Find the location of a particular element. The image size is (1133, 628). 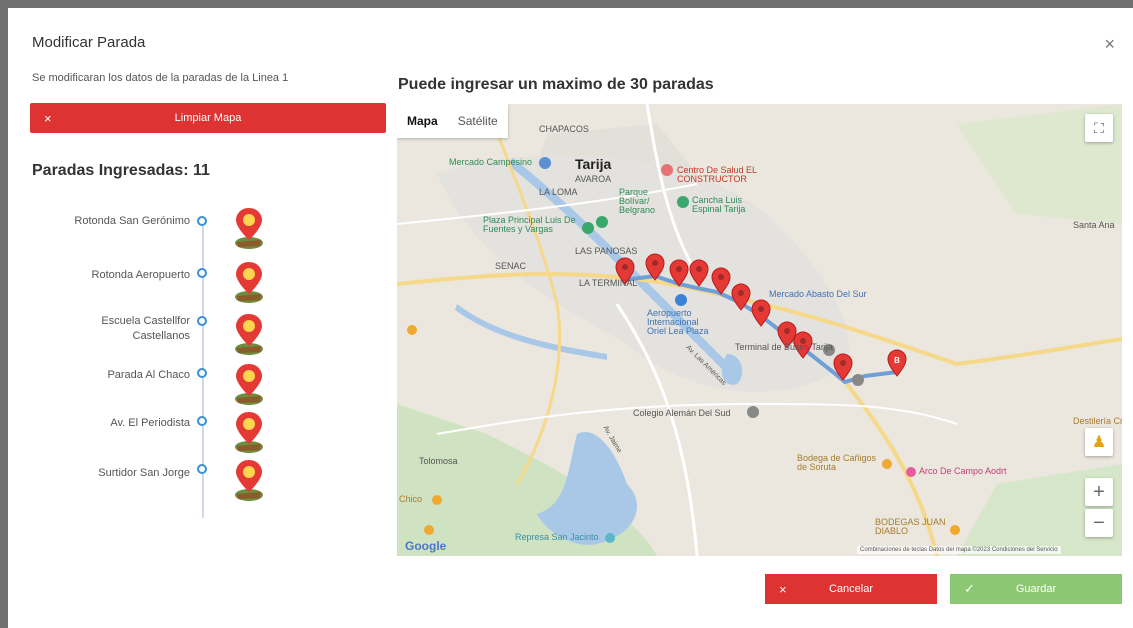

map-label: Terminal de Buses Tarija is located at coordinates (784, 347).